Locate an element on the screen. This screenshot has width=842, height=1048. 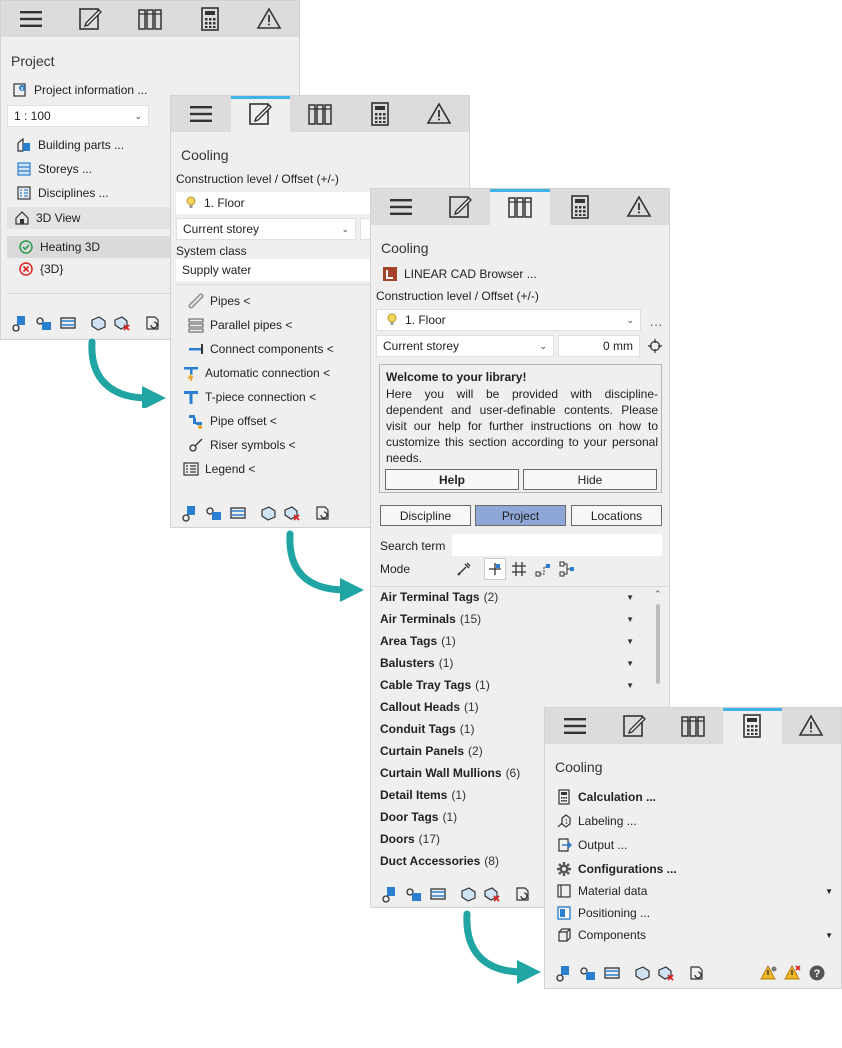
offset-field: 0 mm is located at coordinates (599, 346).